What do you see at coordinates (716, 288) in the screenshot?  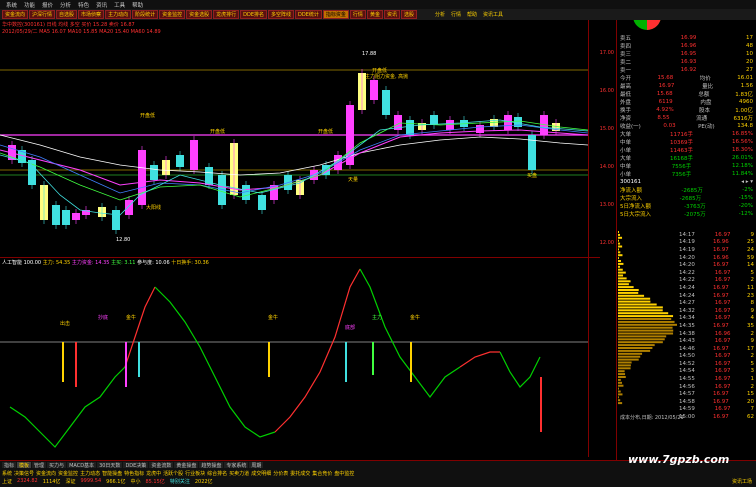 I see `tick-row: 14:24 16.97 11` at bounding box center [716, 288].